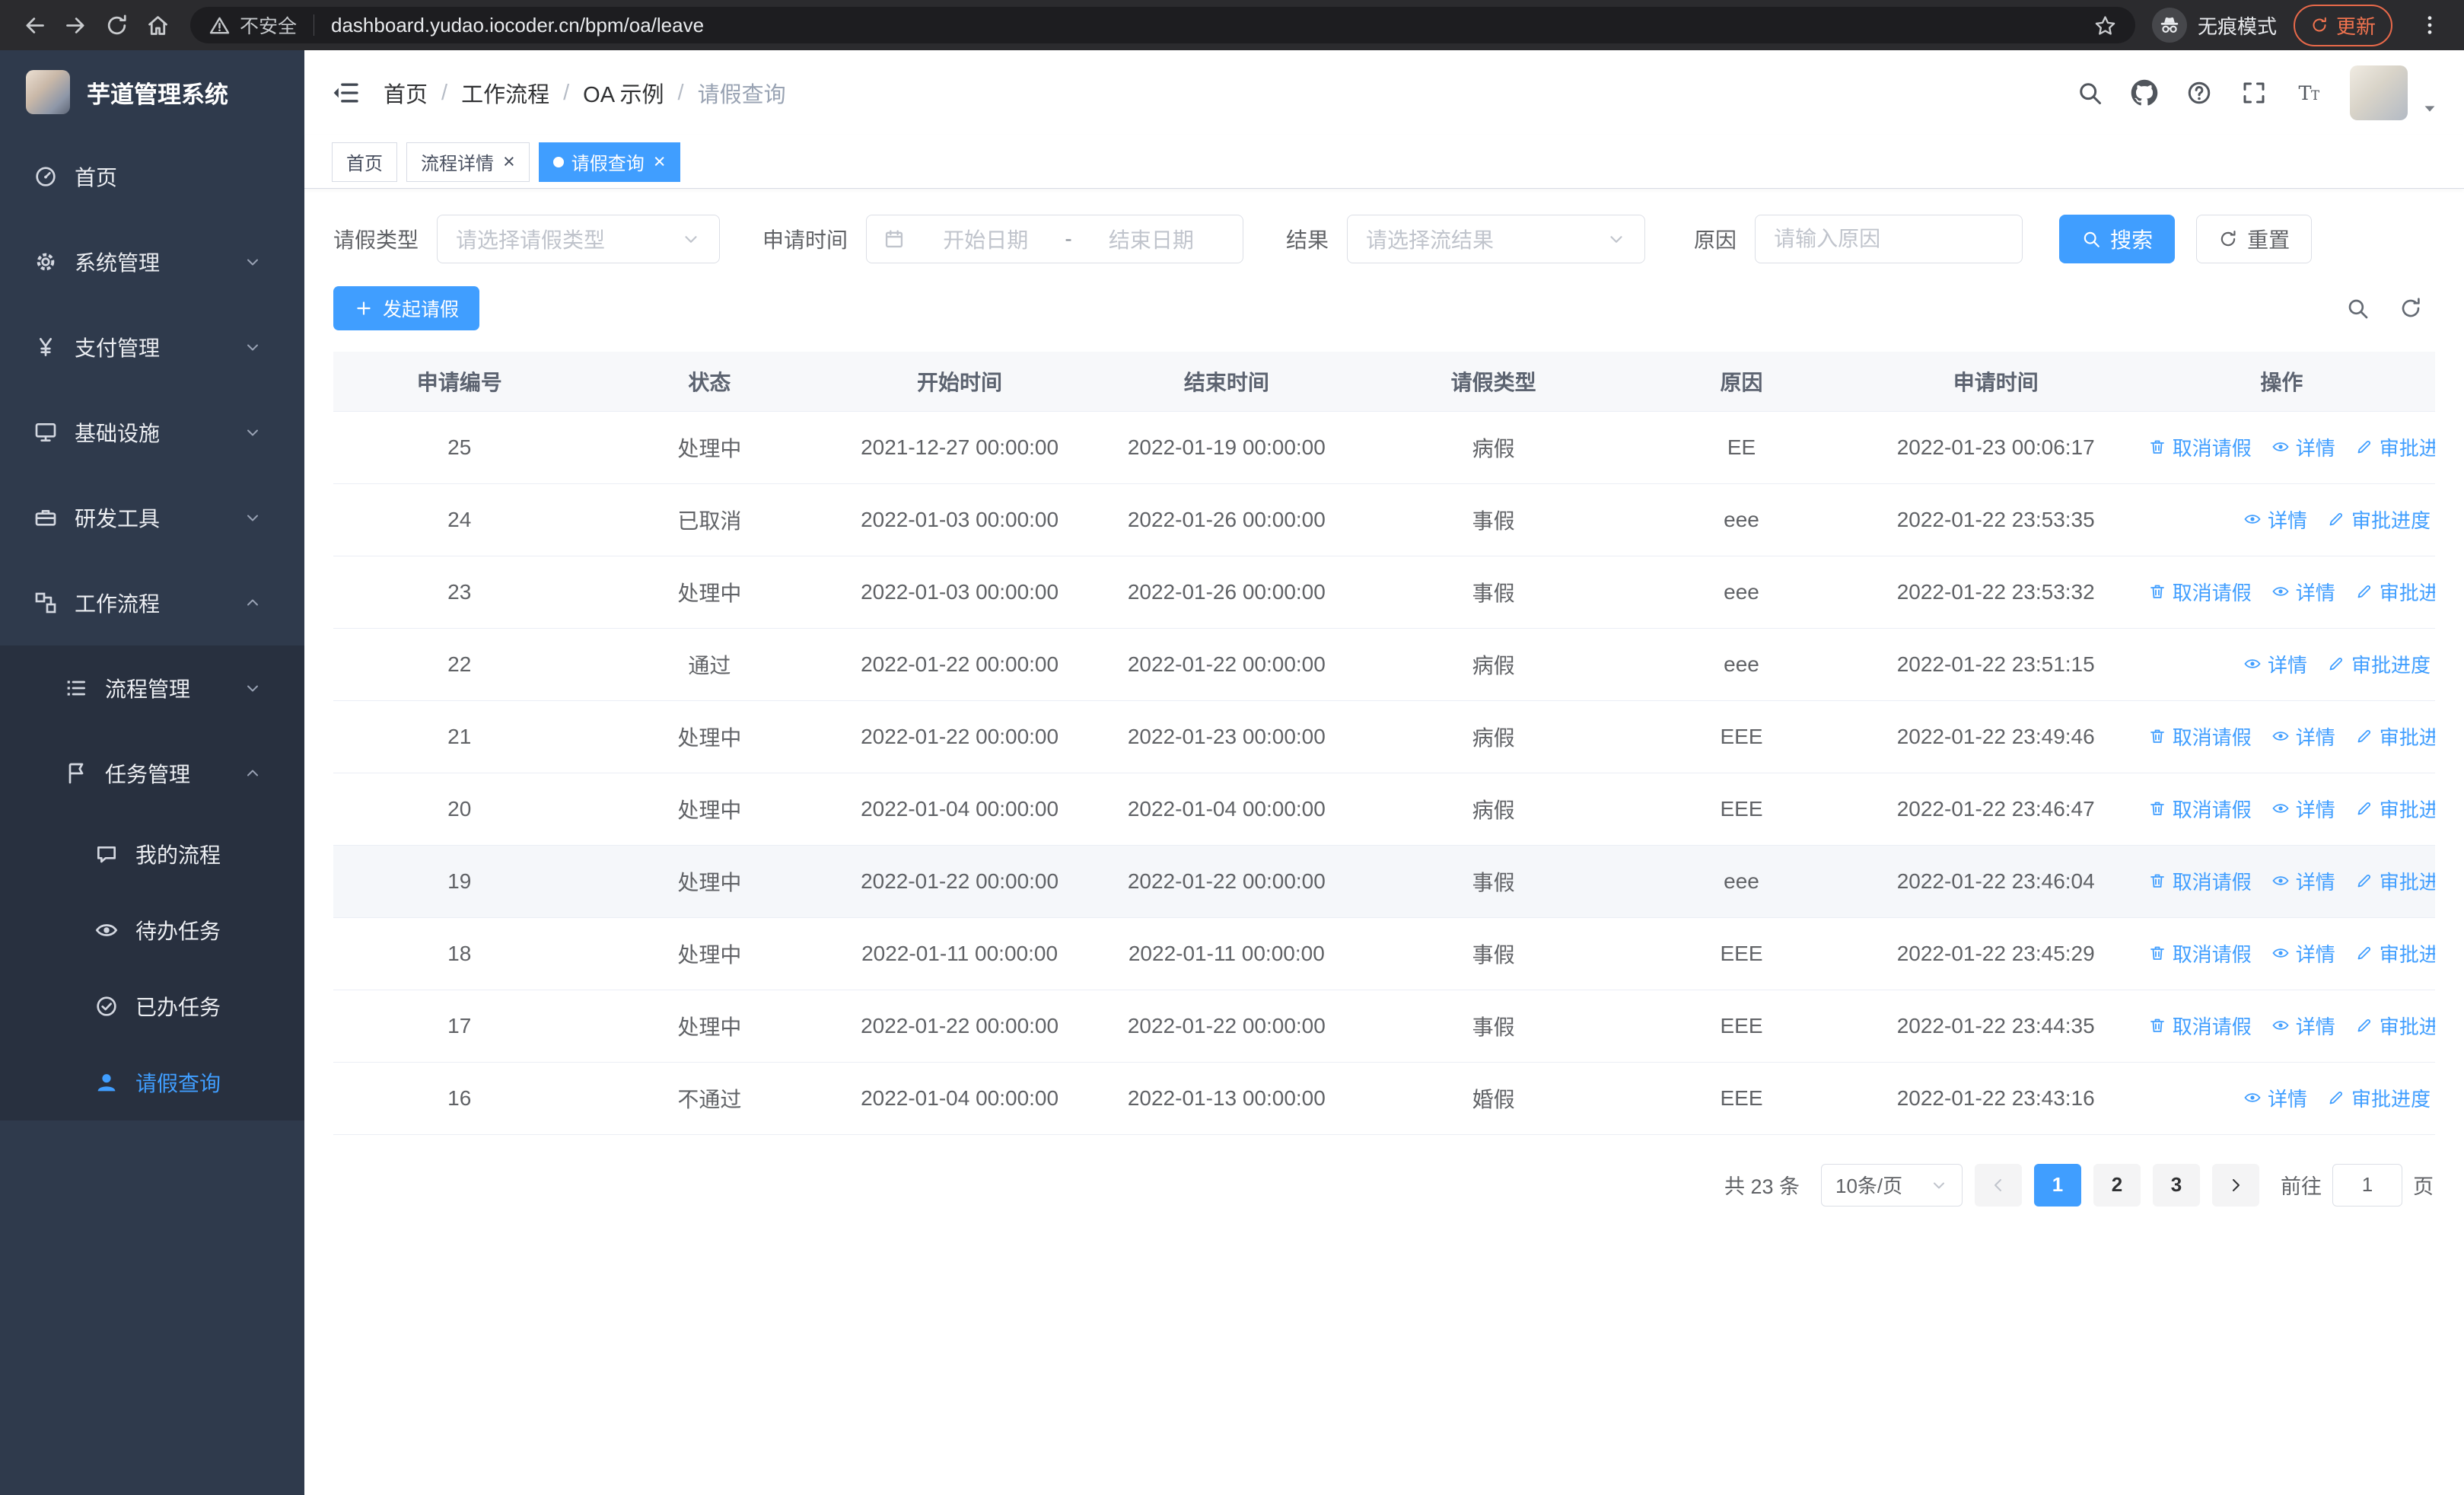 The width and height of the screenshot is (2464, 1495). What do you see at coordinates (152, 603) in the screenshot?
I see `sidebar-item-workflow: 工作流程` at bounding box center [152, 603].